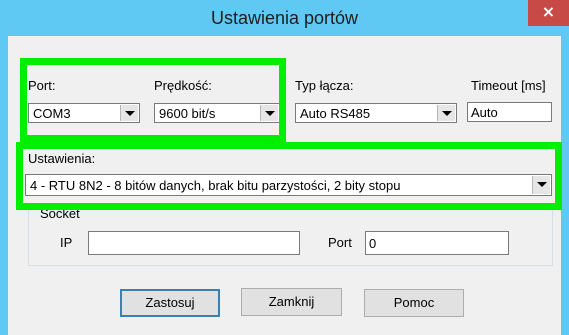 The image size is (569, 335). Describe the element at coordinates (414, 303) in the screenshot. I see `help-button: Pomoc` at that location.